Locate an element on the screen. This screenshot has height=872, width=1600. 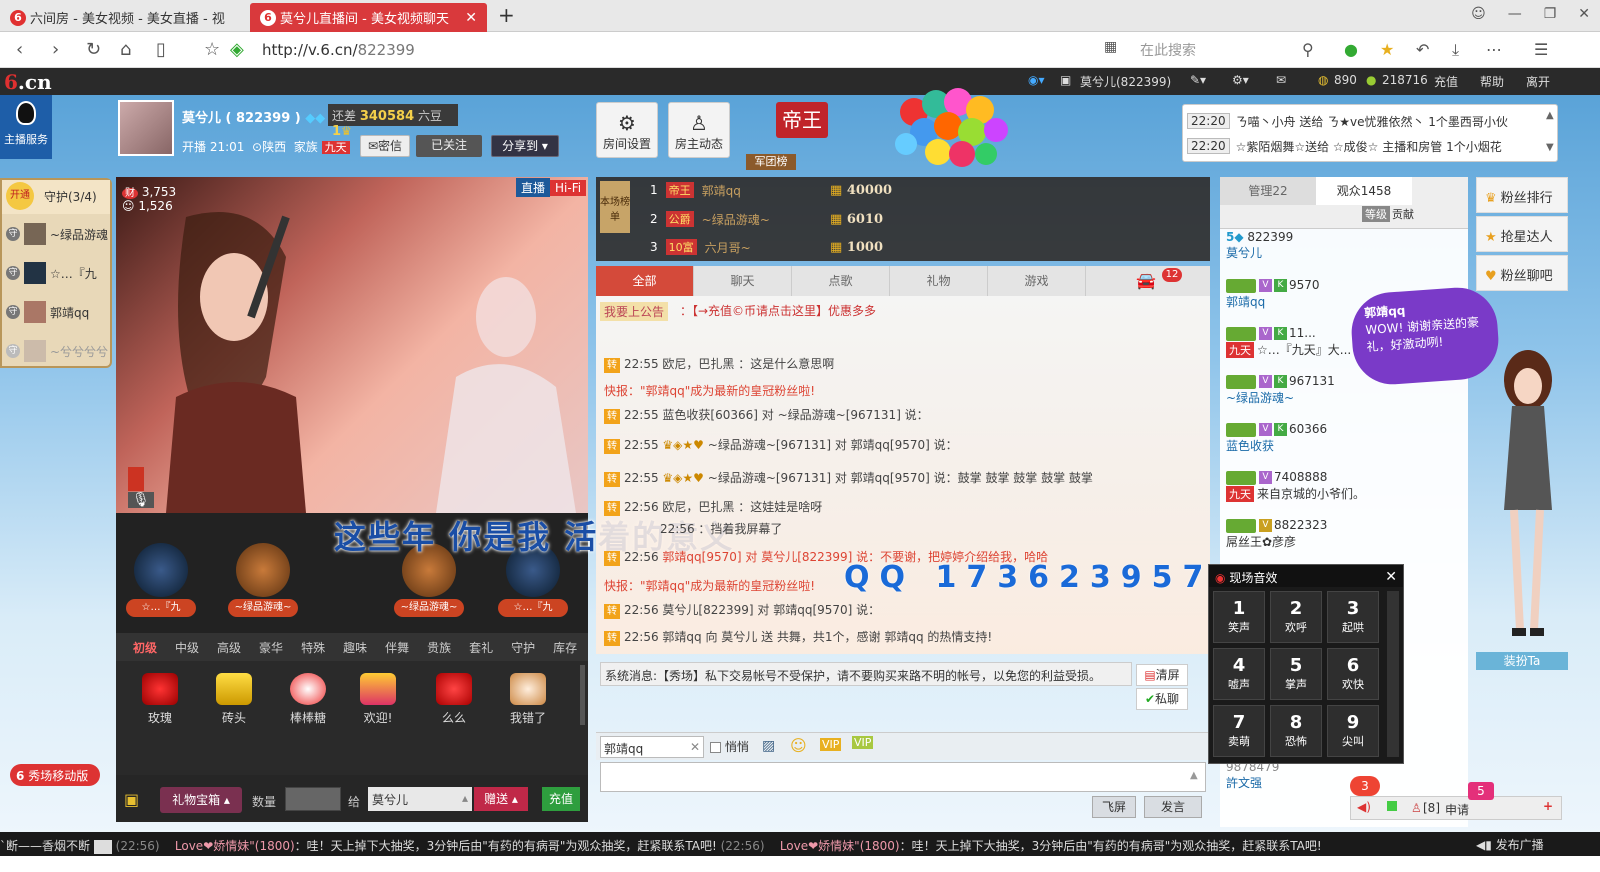
edit-icon: ✎▾ is located at coordinates (1198, 80).